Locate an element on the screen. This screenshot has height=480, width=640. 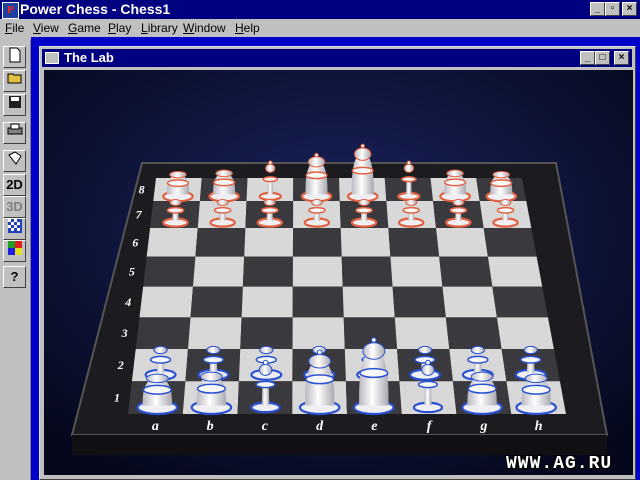
child-minimize-button: _ is located at coordinates (587, 58).